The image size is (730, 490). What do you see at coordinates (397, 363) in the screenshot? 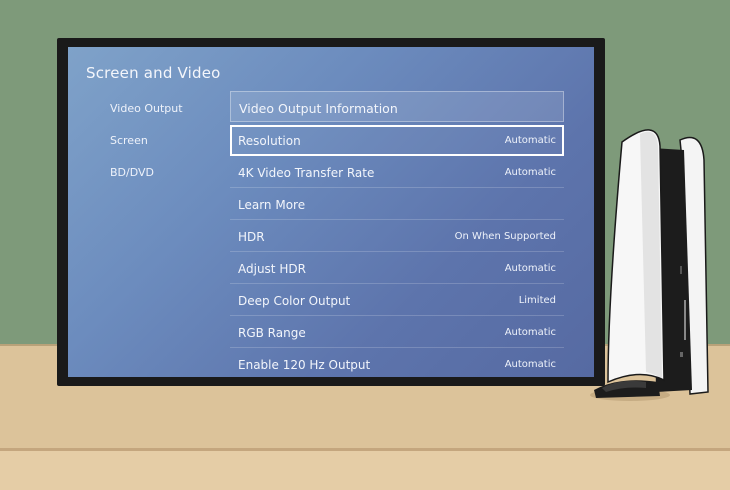
I see `setting-row-enable-120hz: Enable 120 Hz Output Automatic` at bounding box center [397, 363].